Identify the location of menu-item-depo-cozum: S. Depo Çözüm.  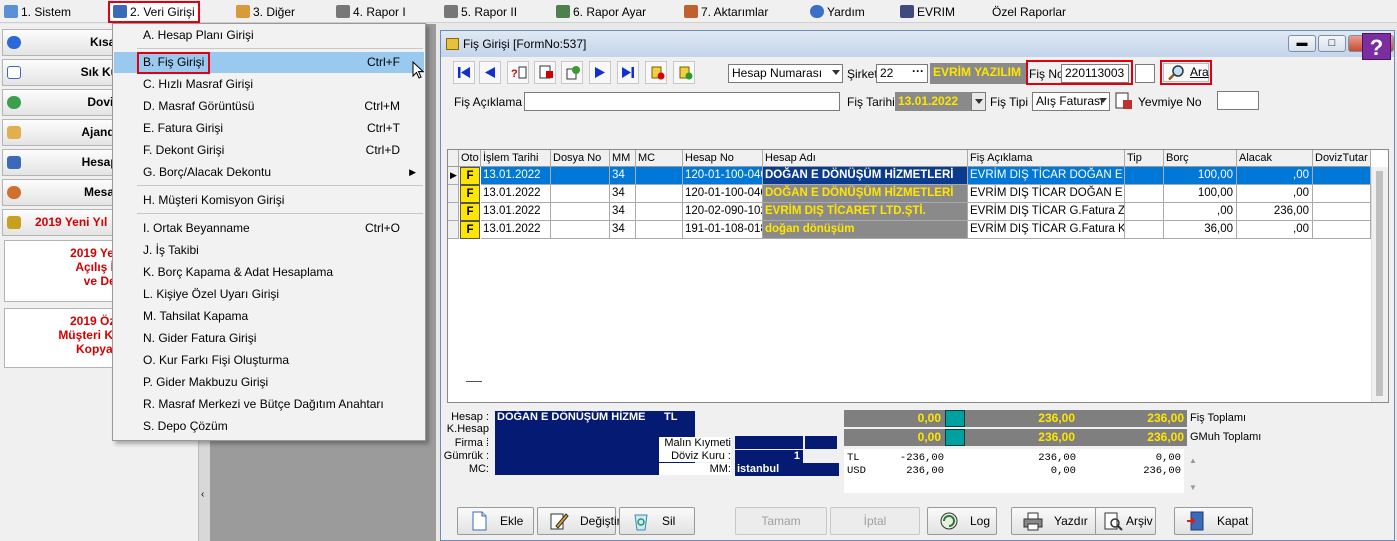
(269, 426).